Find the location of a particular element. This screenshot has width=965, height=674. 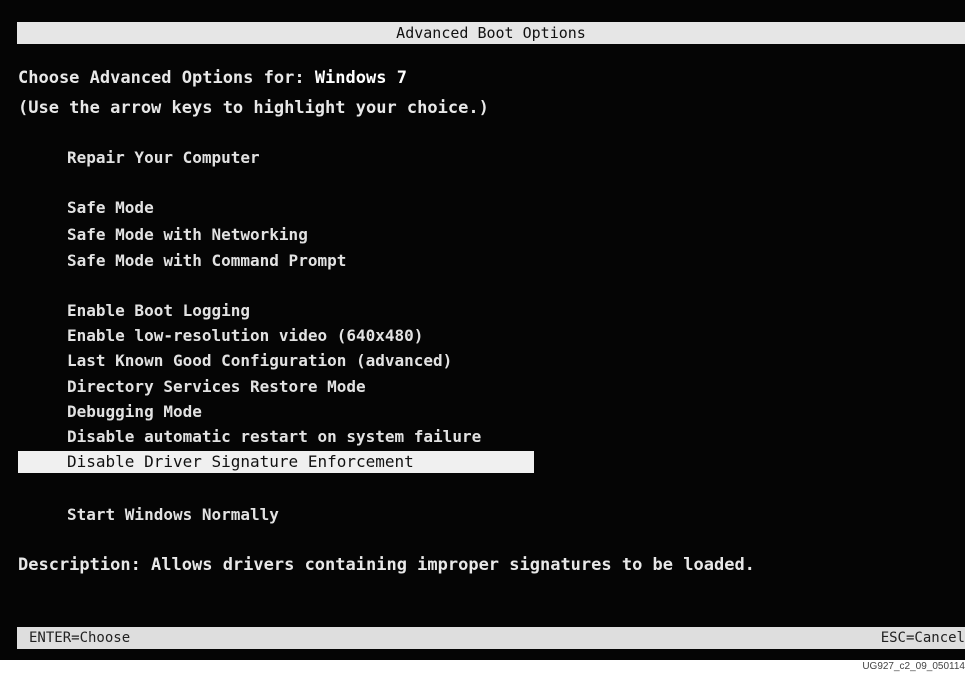

enter-choose-hint: ENTER=Choose is located at coordinates (80, 638).